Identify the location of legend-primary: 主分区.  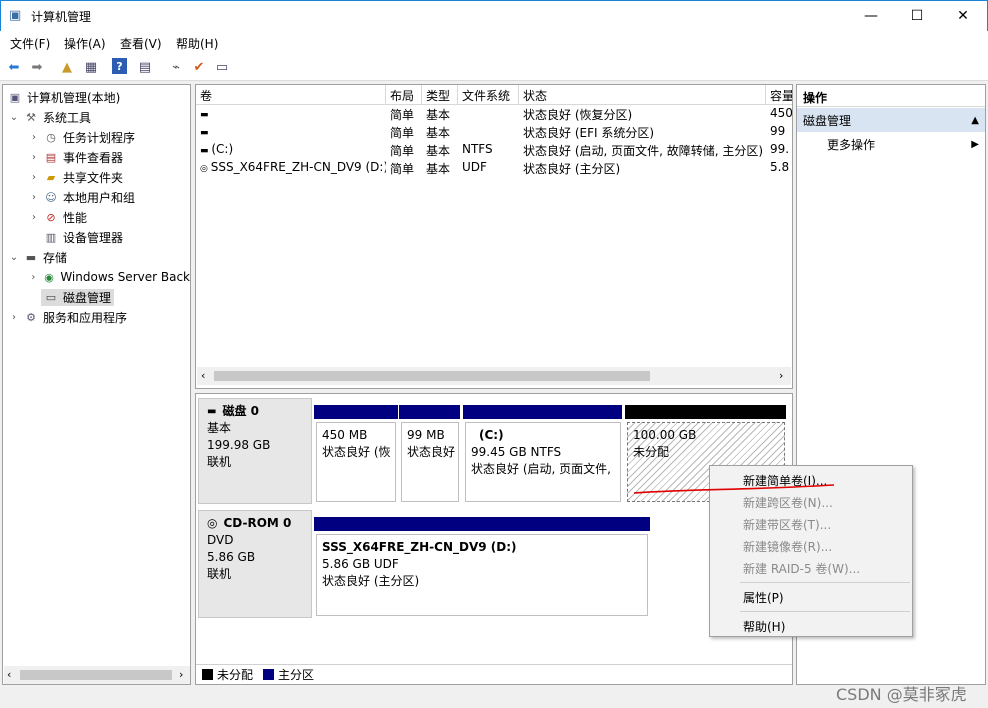
(296, 675).